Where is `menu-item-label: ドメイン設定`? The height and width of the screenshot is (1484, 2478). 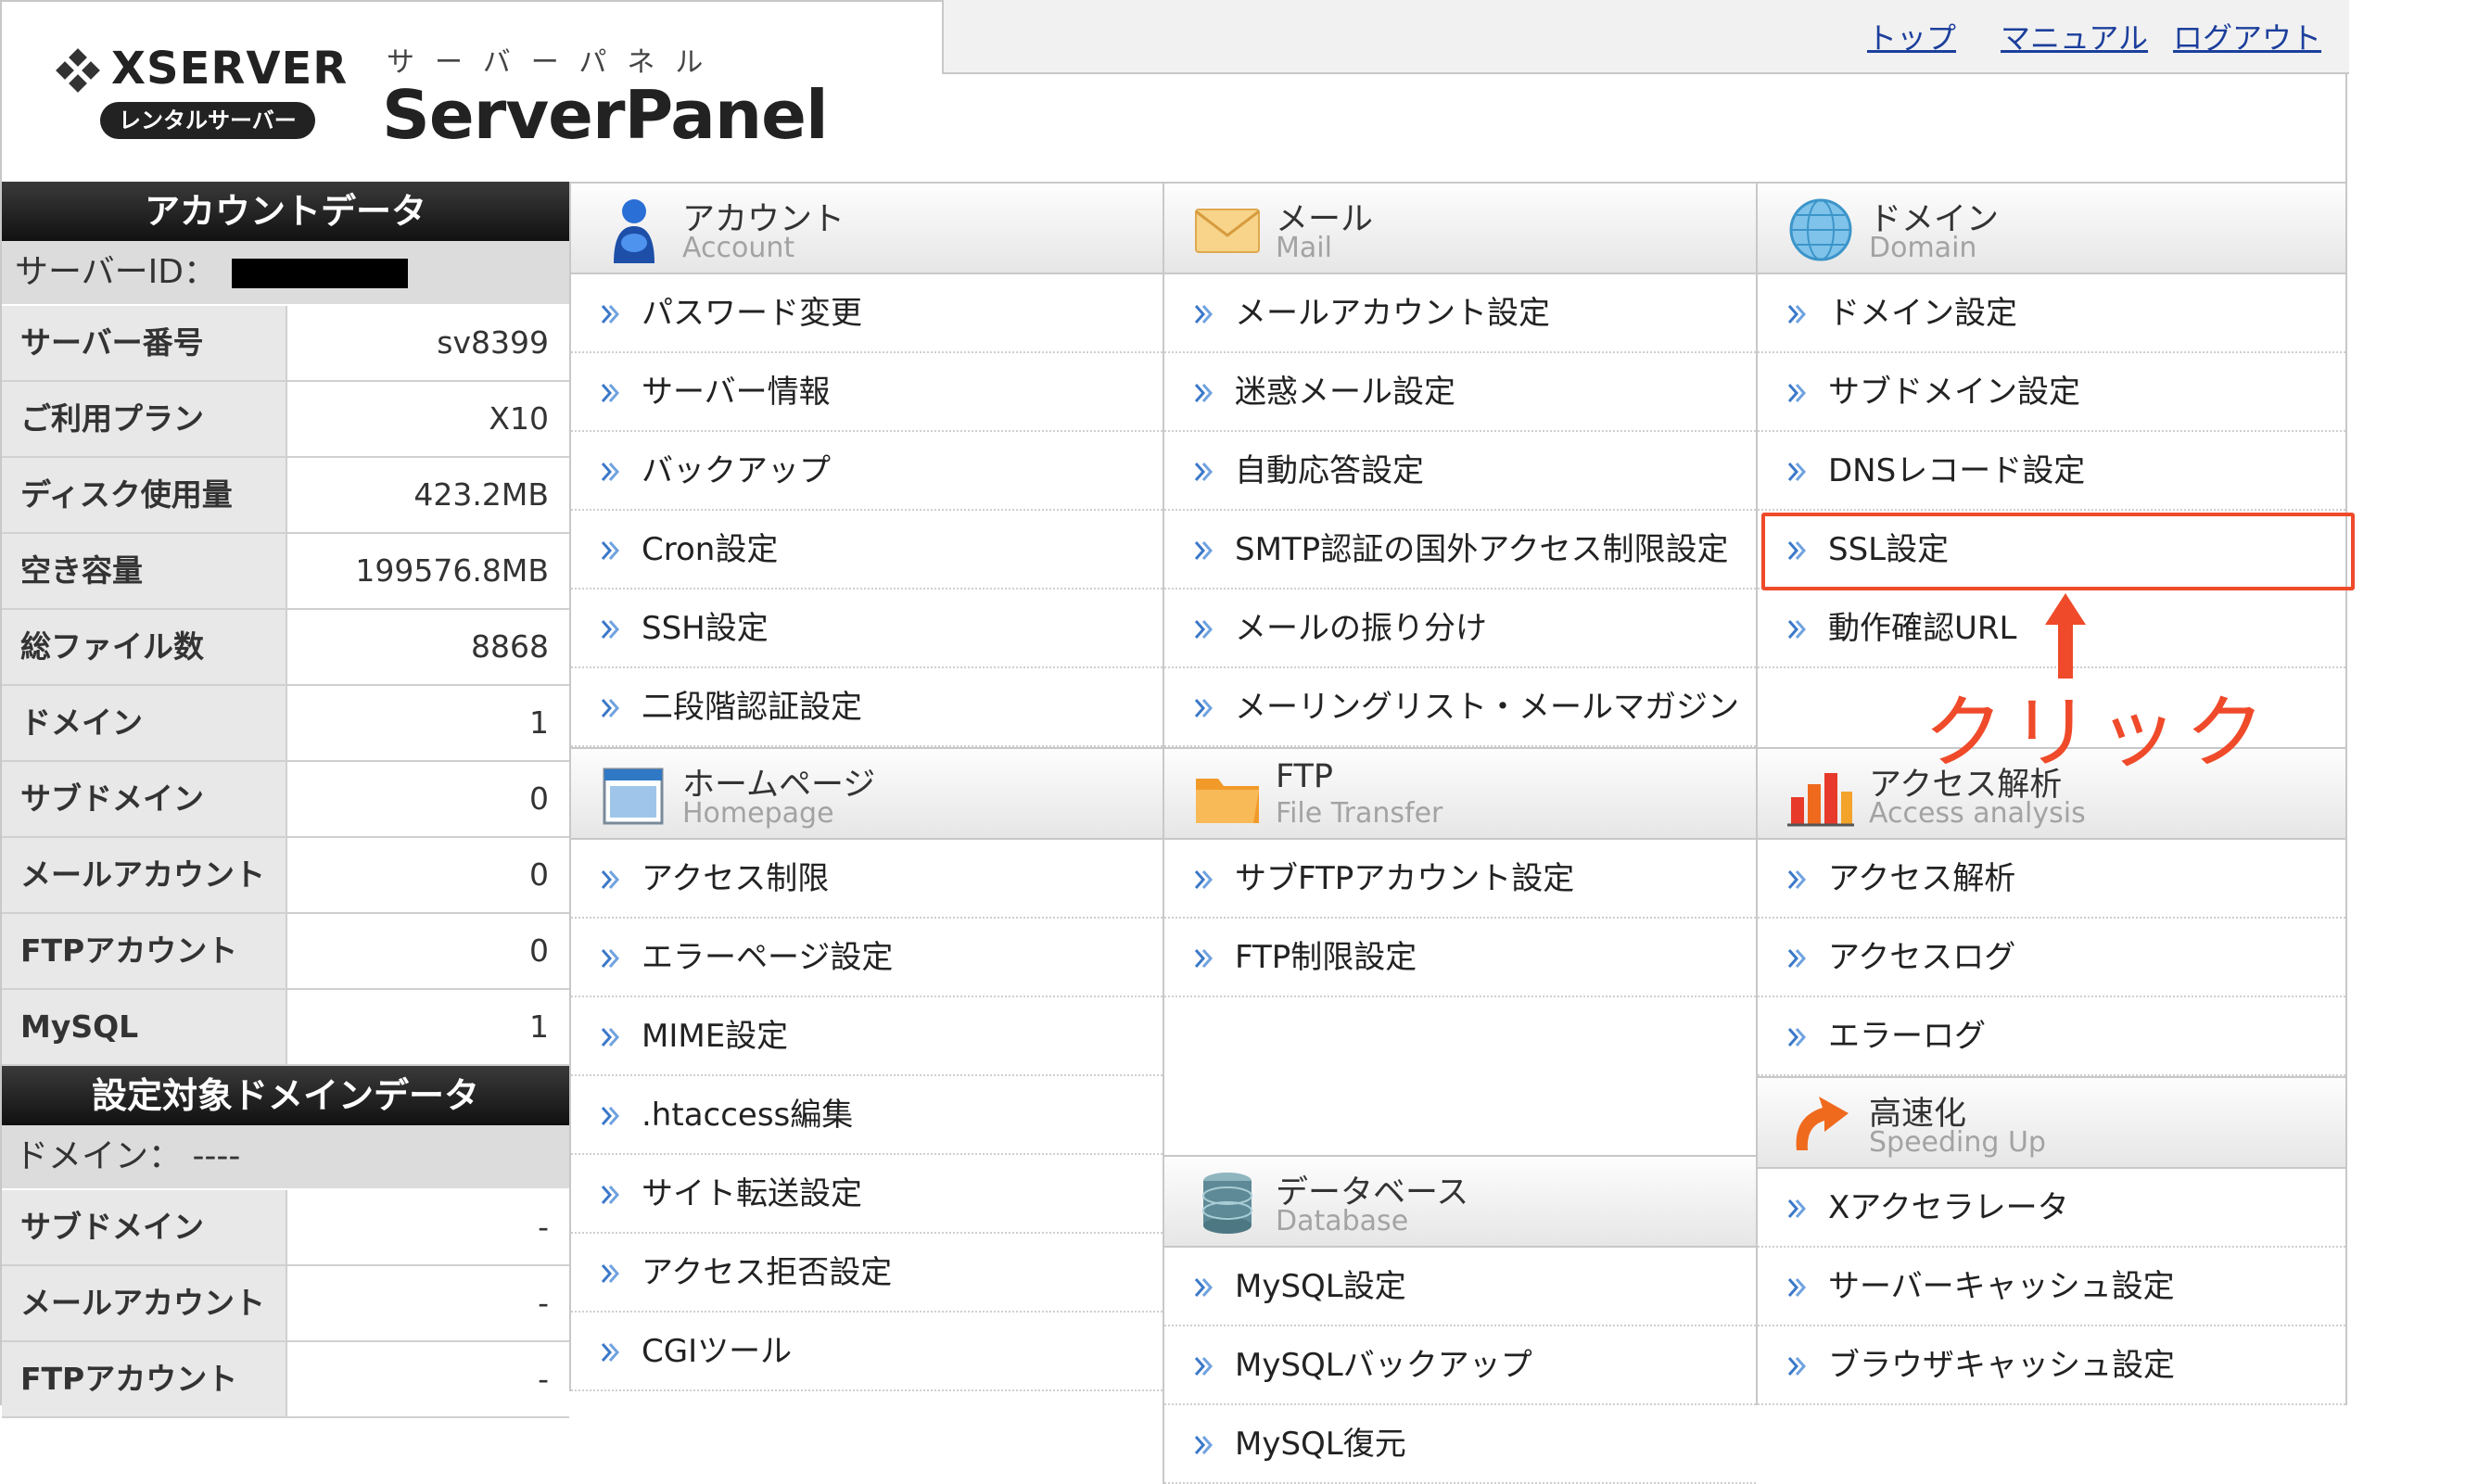
menu-item-label: ドメイン設定 is located at coordinates (1922, 313).